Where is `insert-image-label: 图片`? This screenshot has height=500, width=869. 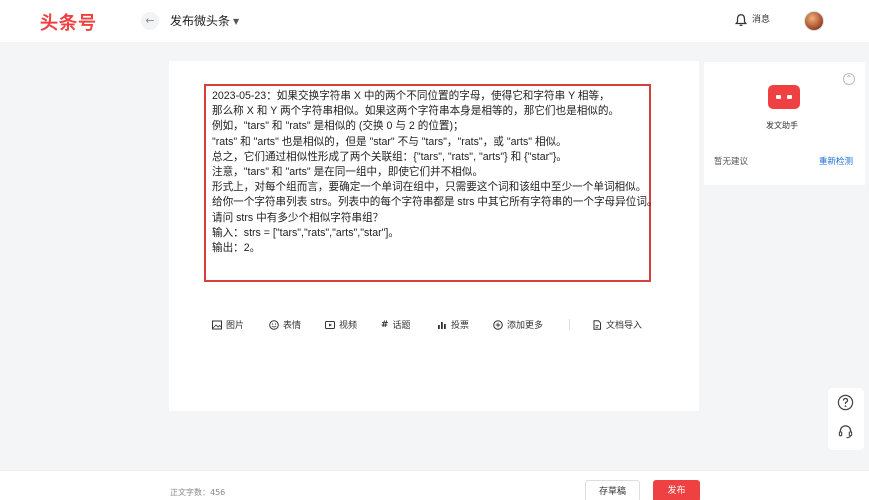
insert-image-label: 图片 is located at coordinates (235, 326).